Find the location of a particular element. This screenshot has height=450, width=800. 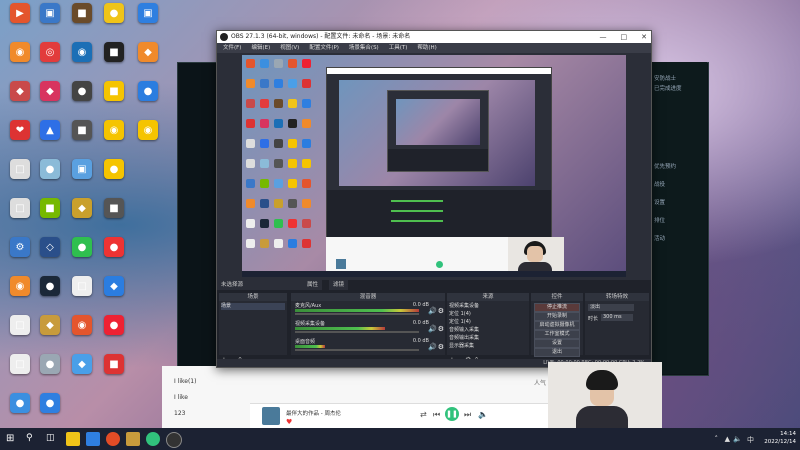

obs-menu-item: 视图(V) is located at coordinates (289, 48).